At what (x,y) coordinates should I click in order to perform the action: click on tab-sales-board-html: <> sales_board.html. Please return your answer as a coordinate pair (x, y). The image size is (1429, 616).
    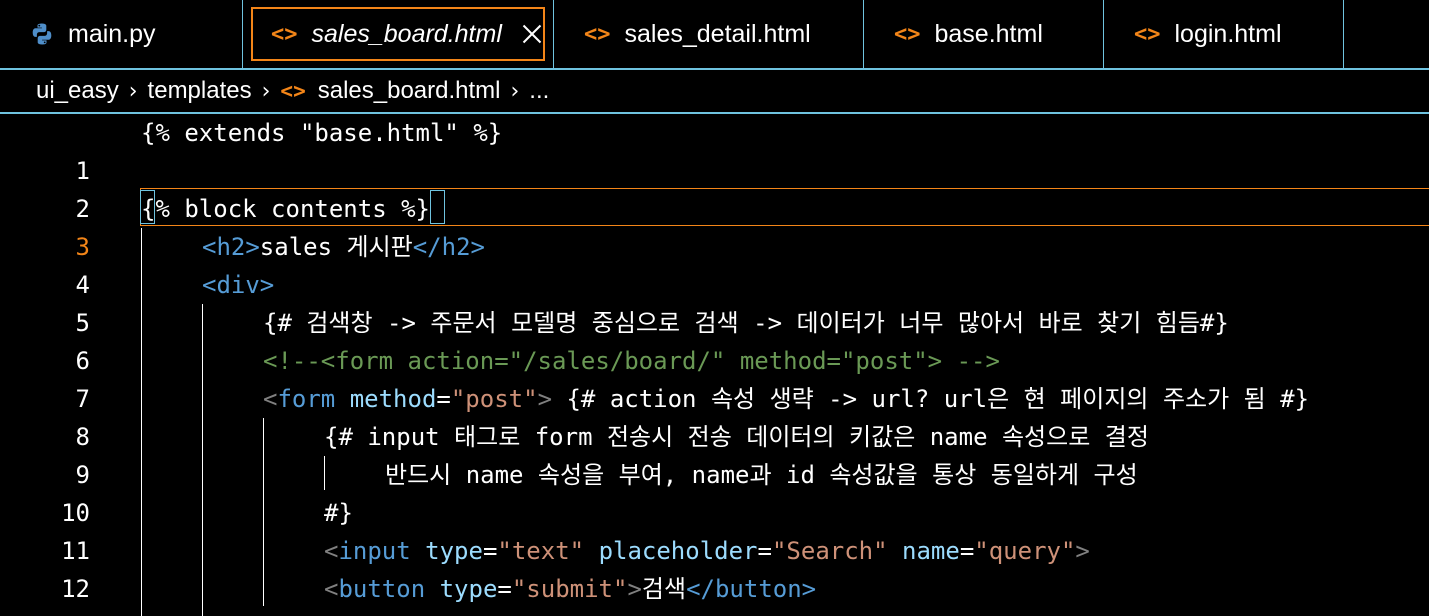
    Looking at the image, I should click on (398, 34).